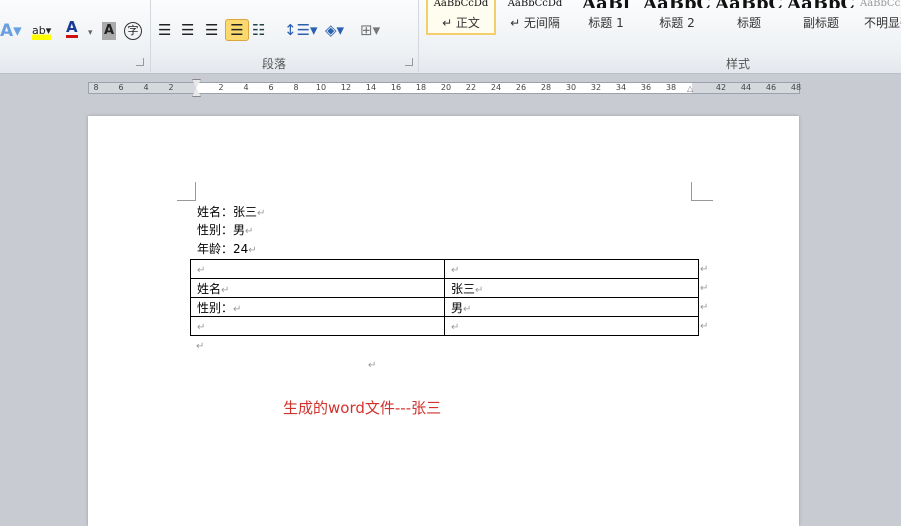 This screenshot has width=901, height=526. What do you see at coordinates (606, 17) in the screenshot?
I see `style-heading-1: AaBl标题 1` at bounding box center [606, 17].